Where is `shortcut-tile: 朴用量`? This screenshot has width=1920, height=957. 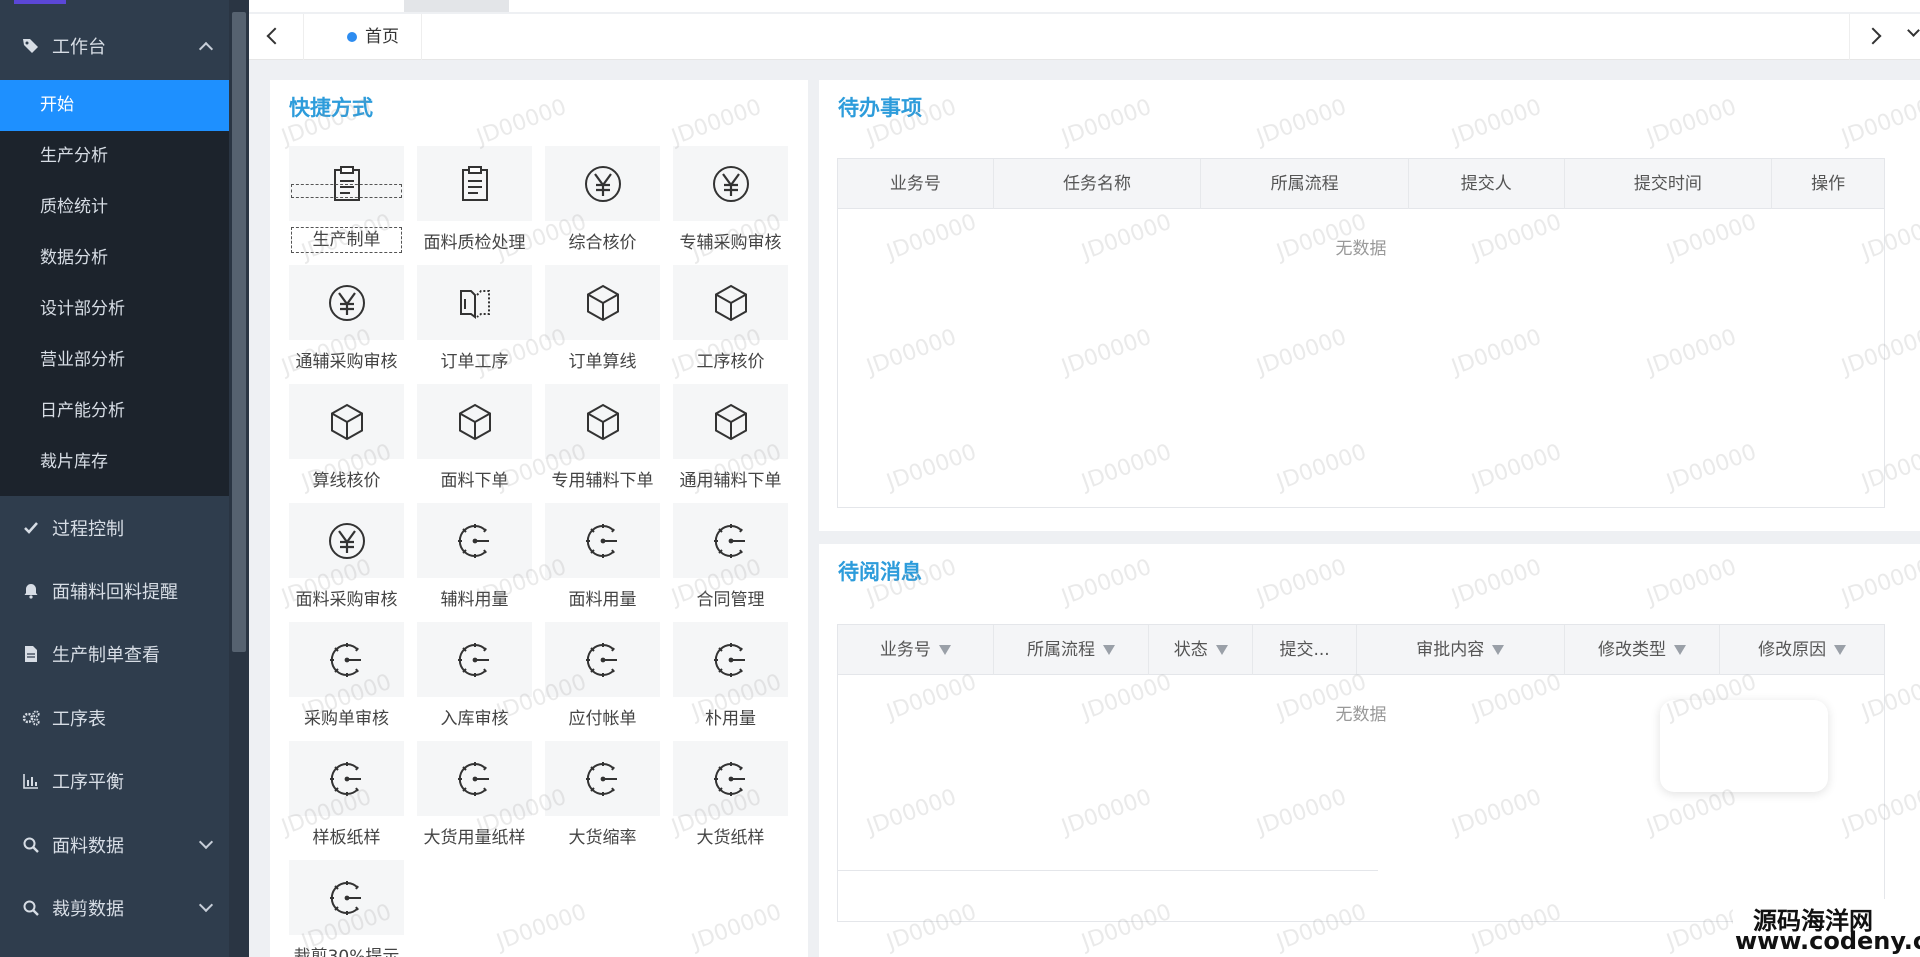
shortcut-tile: 朴用量 is located at coordinates (737, 681).